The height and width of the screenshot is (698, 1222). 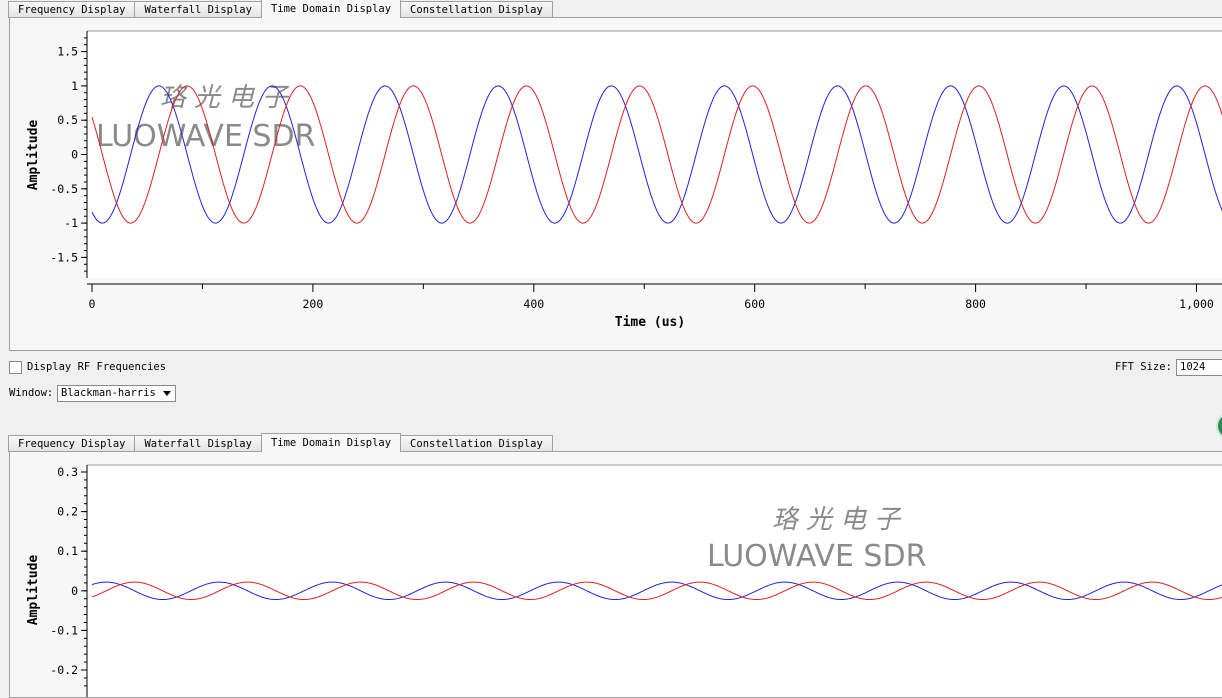 I want to click on tab-time-domain-display-2: Time Domain Display, so click(x=331, y=442).